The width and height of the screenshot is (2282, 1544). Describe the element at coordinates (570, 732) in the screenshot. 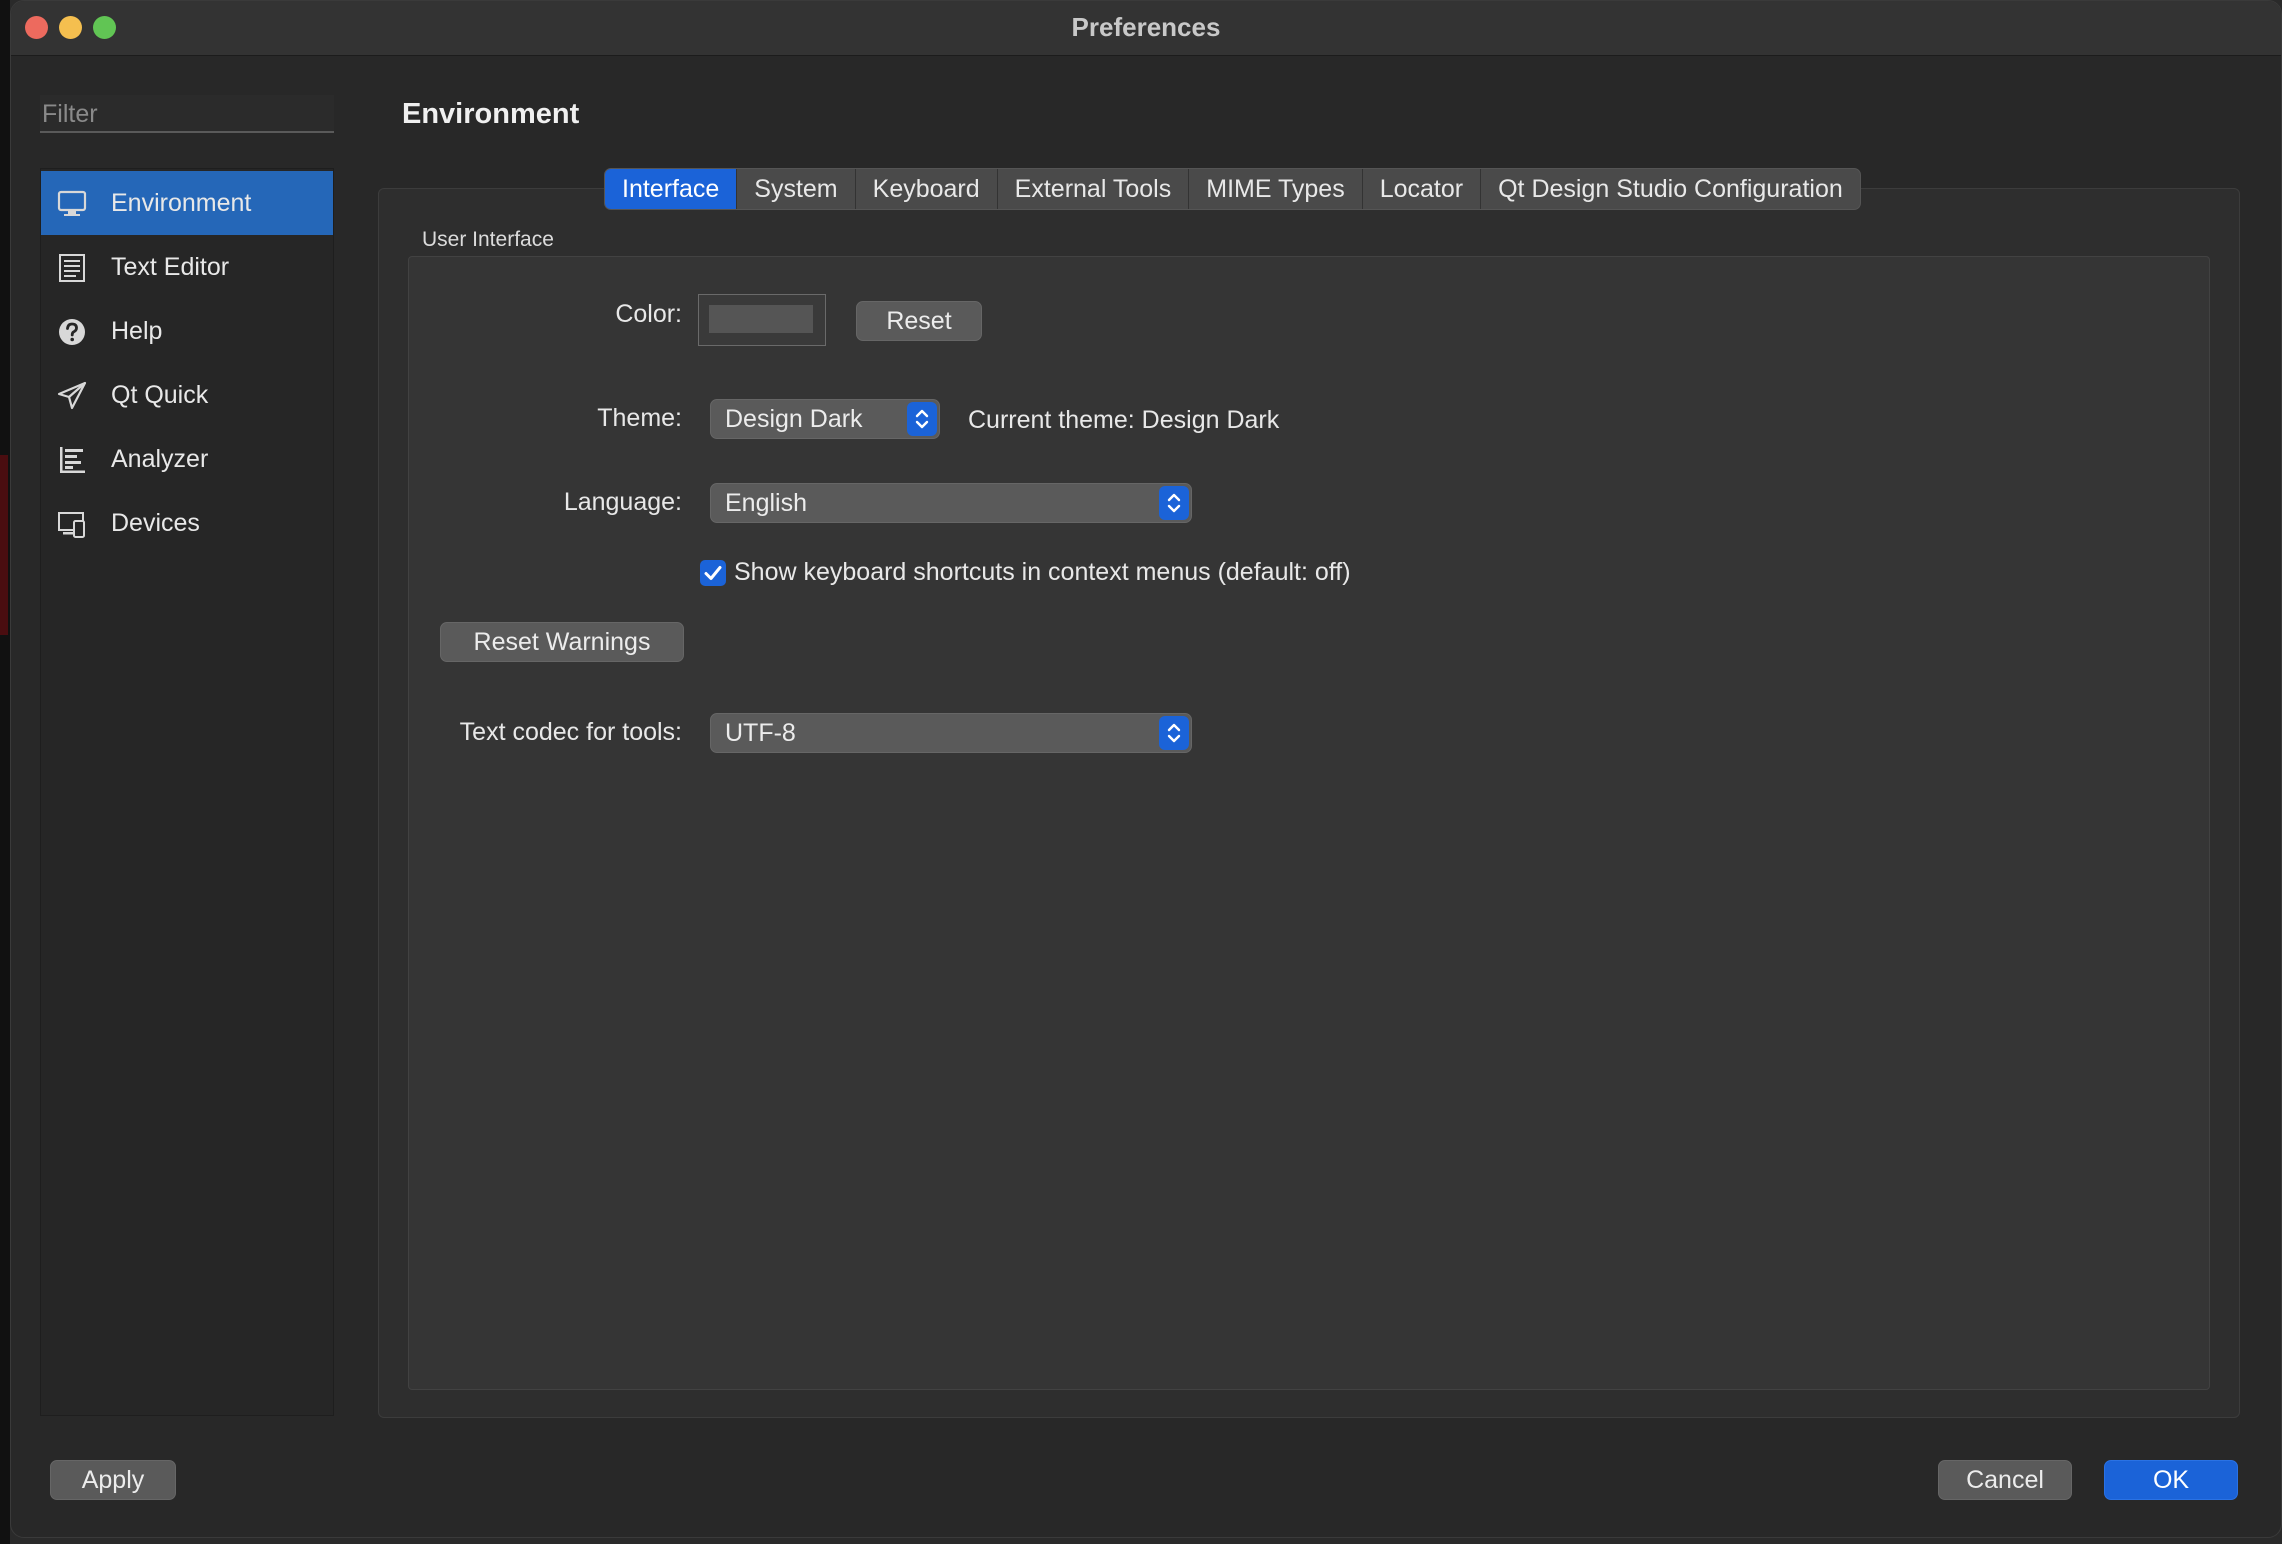

I see `codec-label: Text codec for tools:` at that location.